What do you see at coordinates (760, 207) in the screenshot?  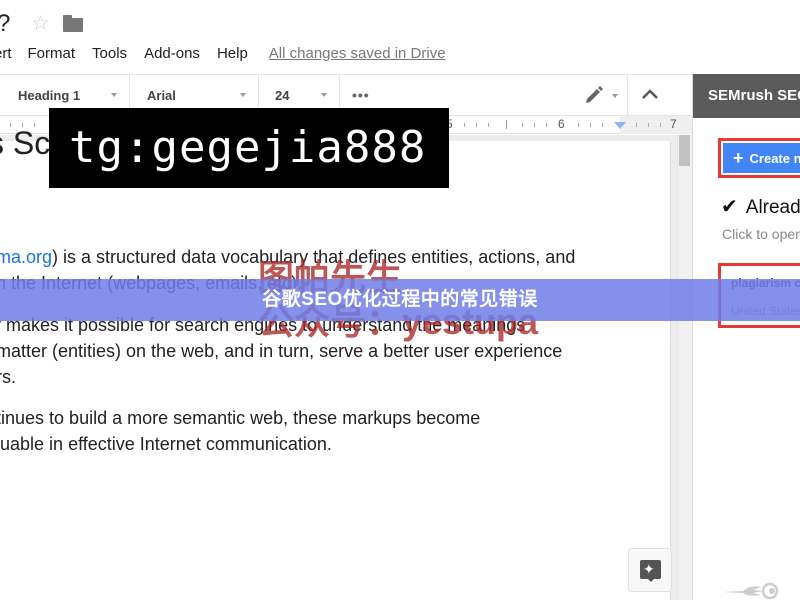 I see `already-section: ✔Already` at bounding box center [760, 207].